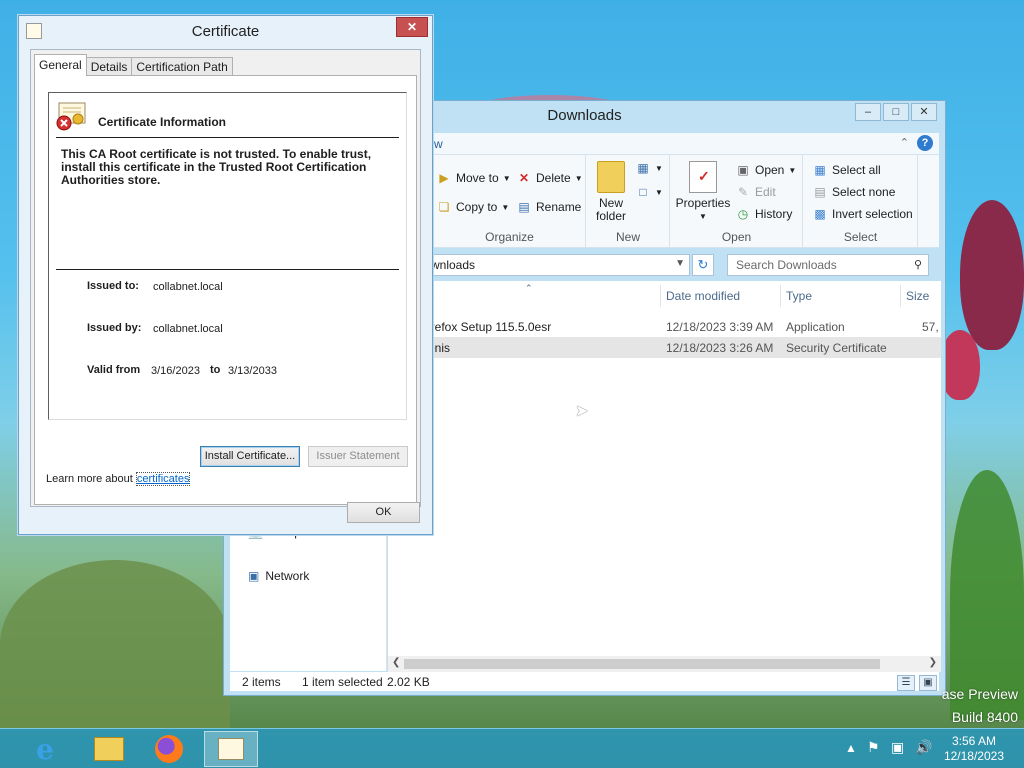 The height and width of the screenshot is (768, 1024). What do you see at coordinates (897, 747) in the screenshot?
I see `network-icon: ▣` at bounding box center [897, 747].